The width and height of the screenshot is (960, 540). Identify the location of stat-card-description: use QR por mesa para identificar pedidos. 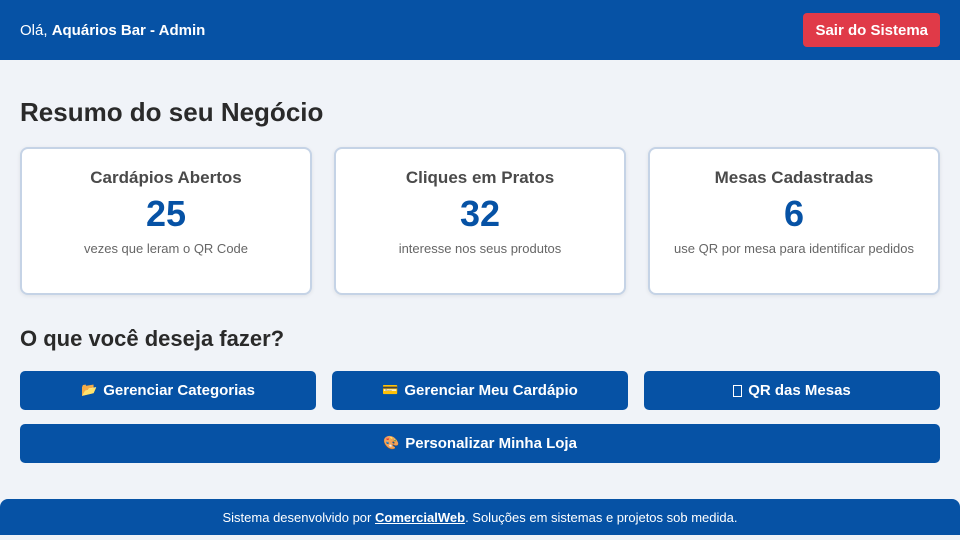
(794, 248).